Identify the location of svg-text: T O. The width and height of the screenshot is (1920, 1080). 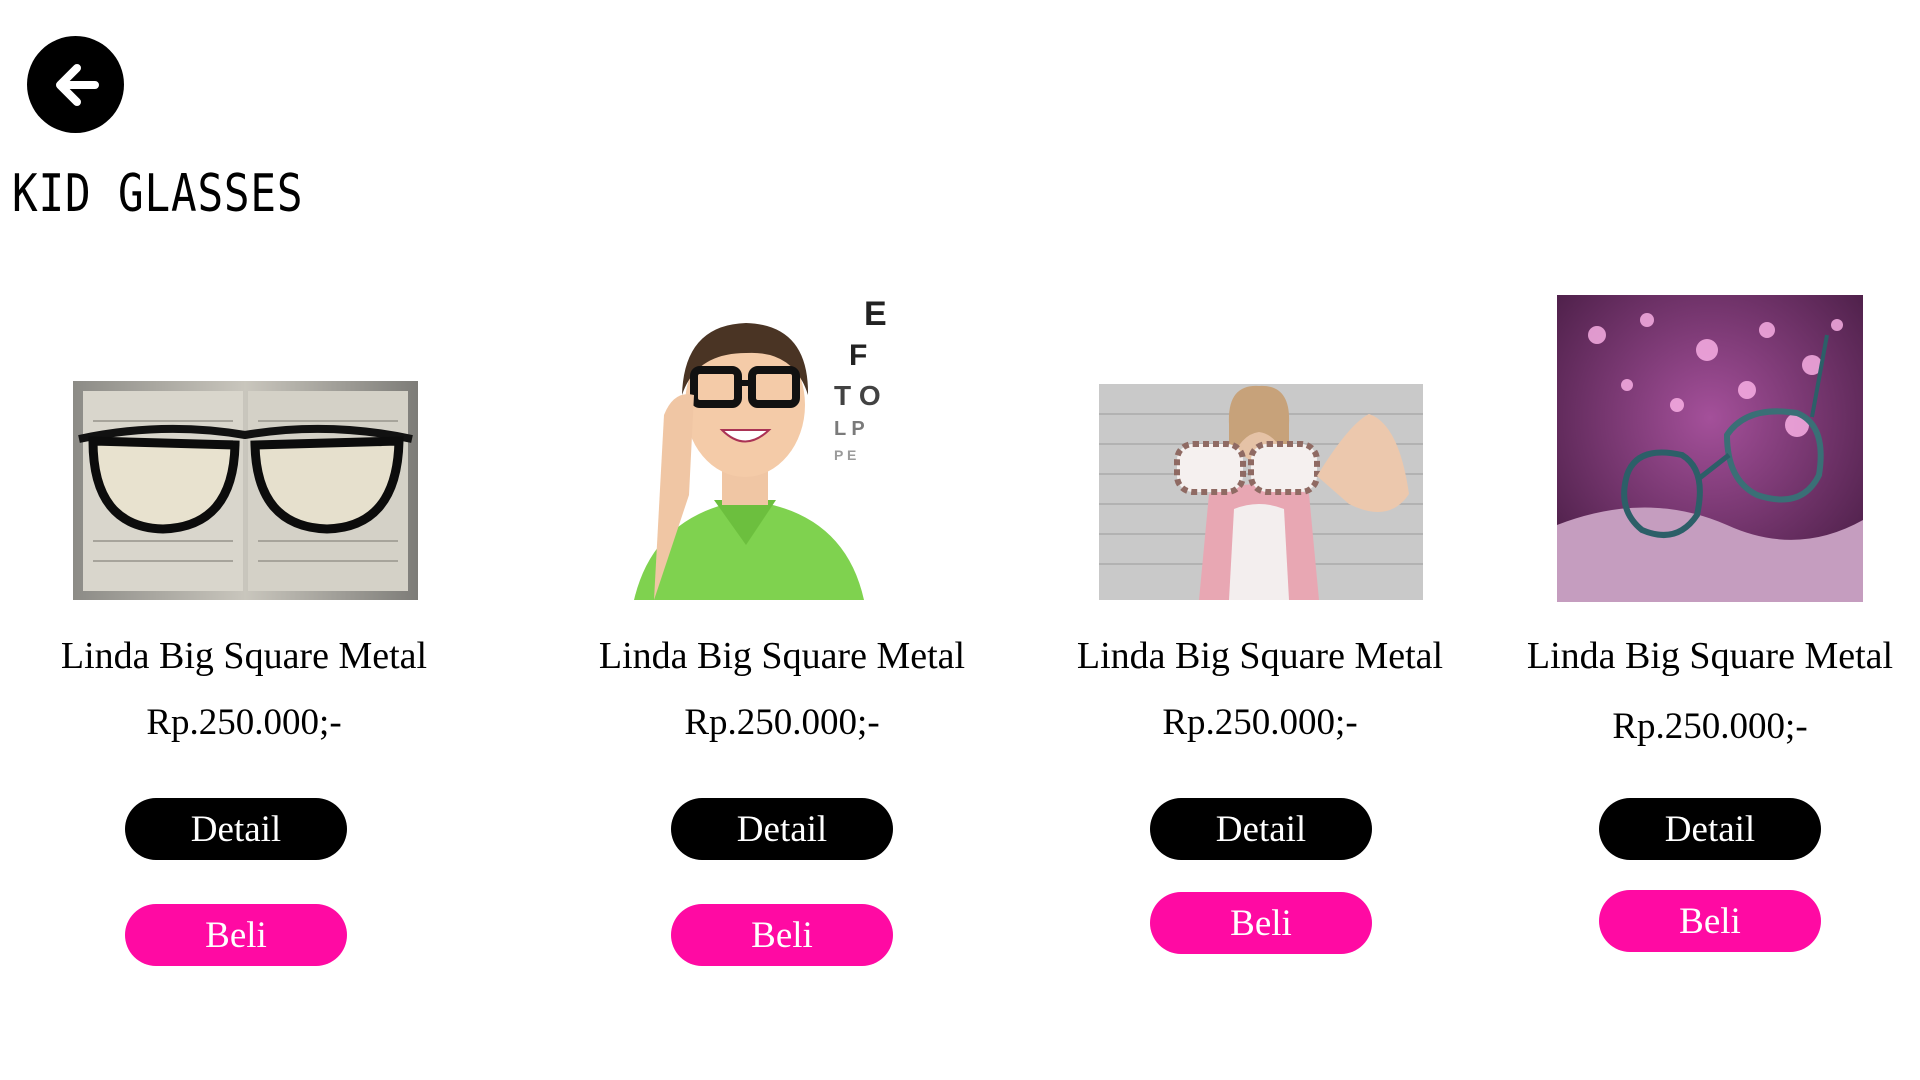
(857, 395).